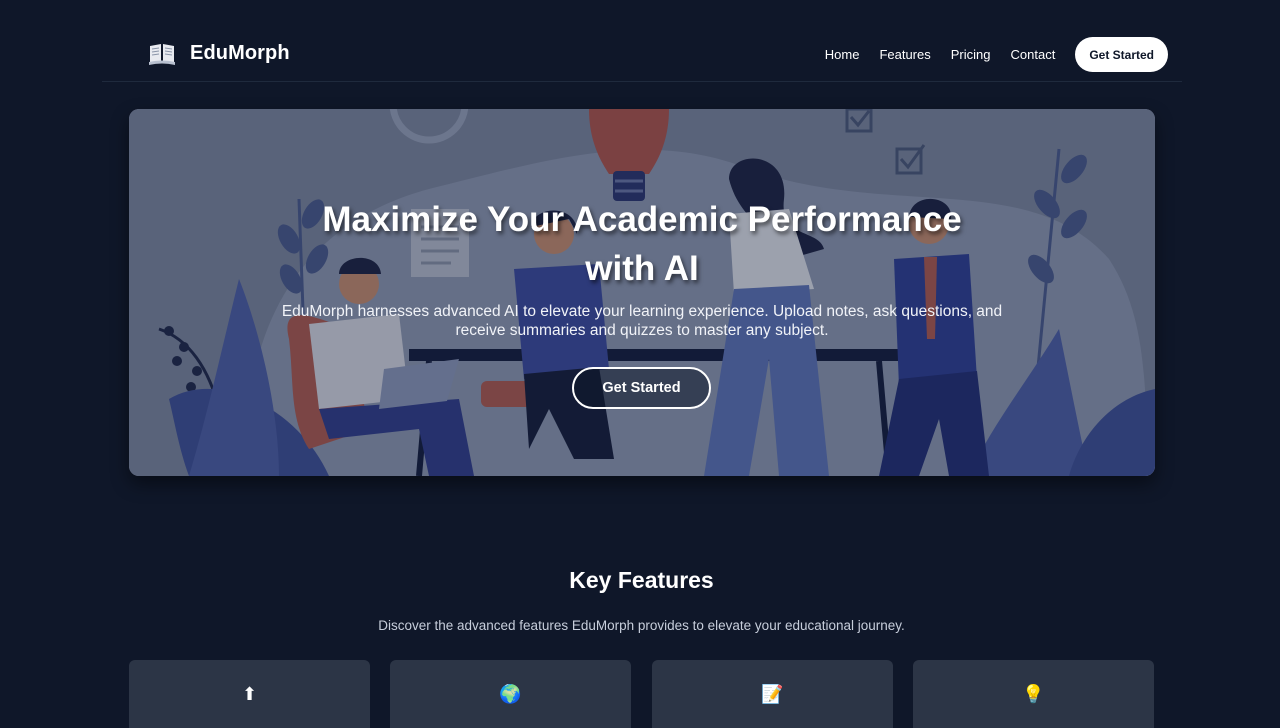 Image resolution: width=1280 pixels, height=728 pixels. I want to click on feature-card: ⬆, so click(249, 694).